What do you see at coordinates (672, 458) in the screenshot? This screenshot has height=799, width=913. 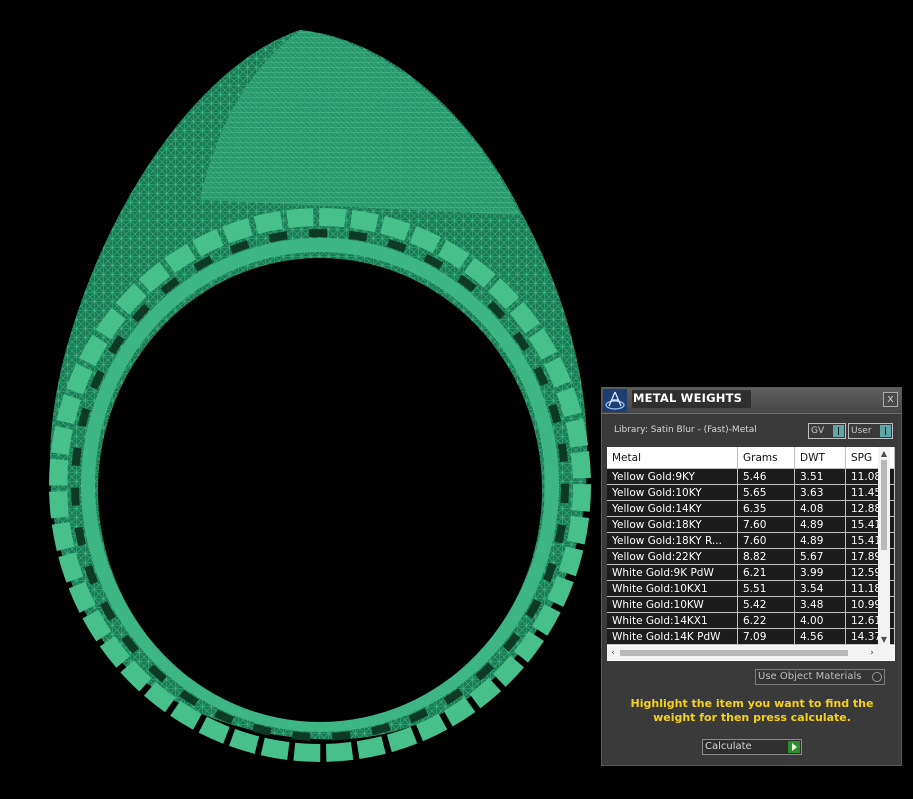 I see `column-header-metal: Metal` at bounding box center [672, 458].